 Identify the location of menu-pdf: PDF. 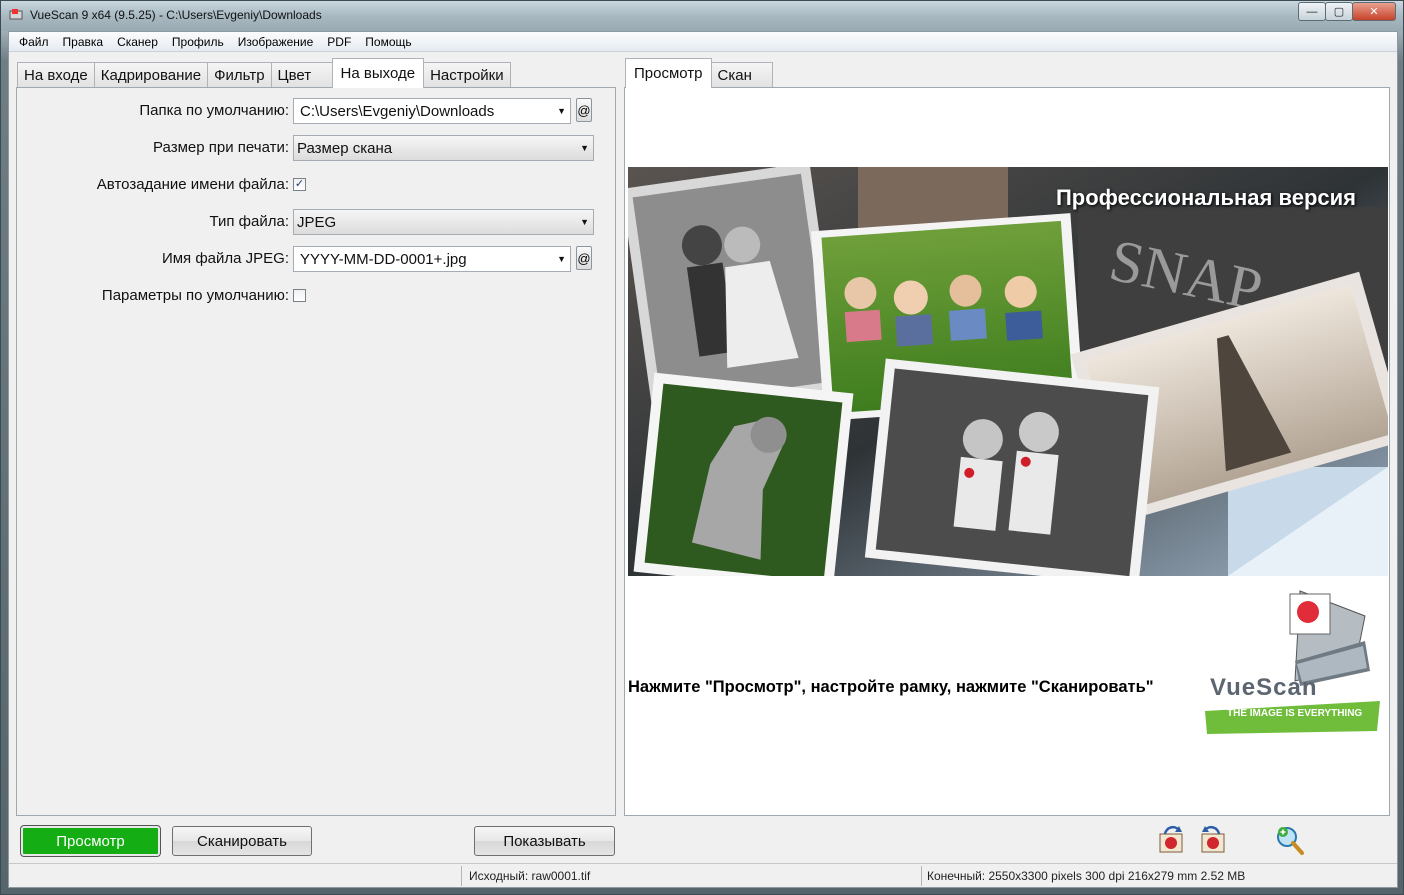
(339, 42).